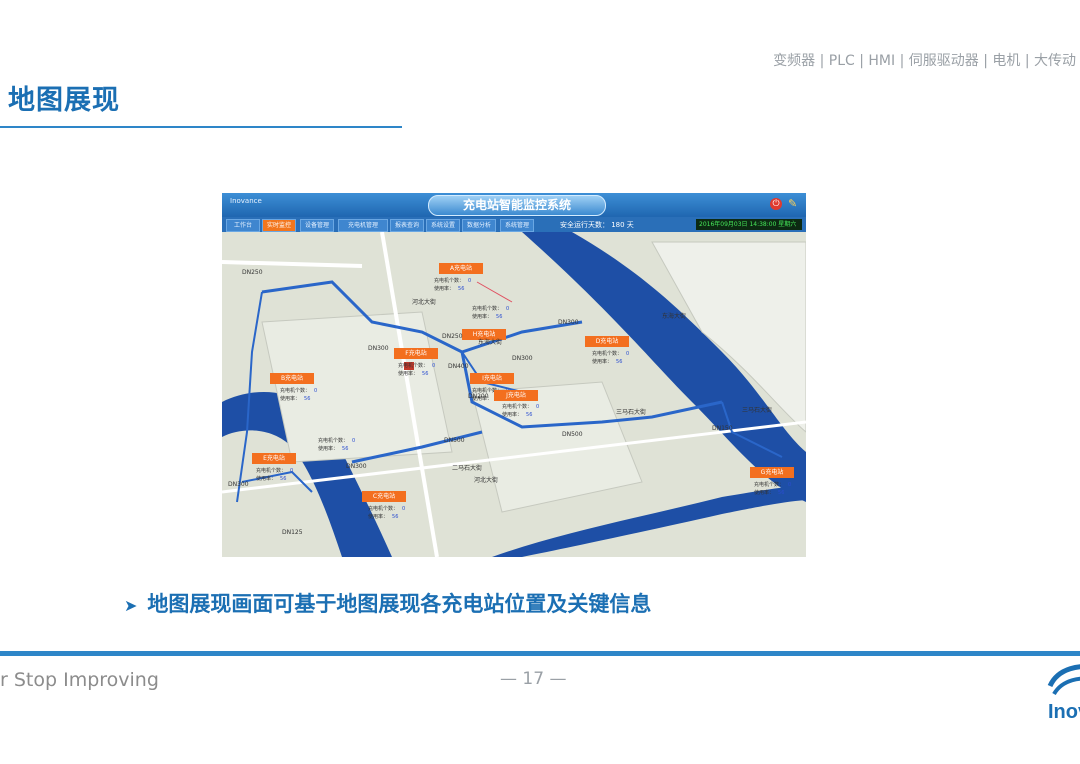  I want to click on bullet-text: 地图展现画面可基于地图展现各充电站位置及关键信息, so click(399, 604).